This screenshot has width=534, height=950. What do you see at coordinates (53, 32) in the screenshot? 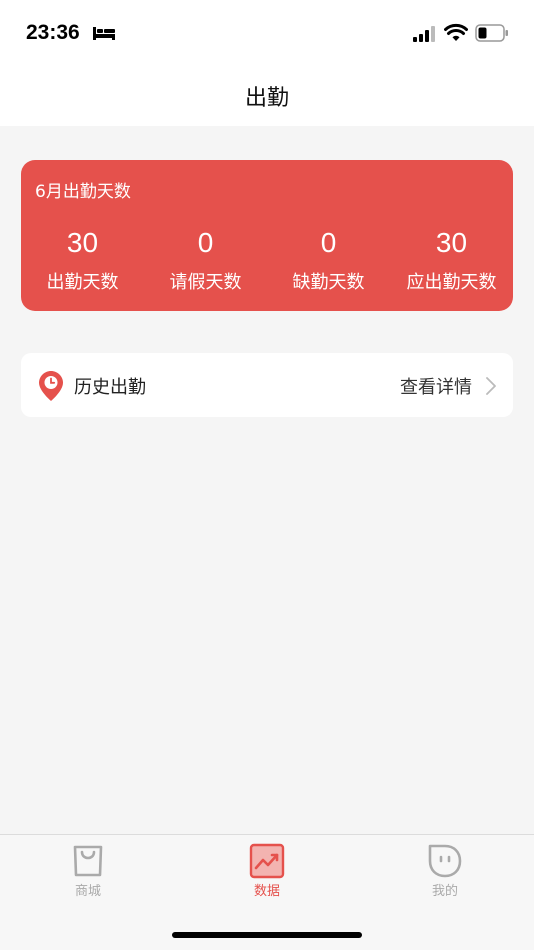
I see `status-time: 23:36` at bounding box center [53, 32].